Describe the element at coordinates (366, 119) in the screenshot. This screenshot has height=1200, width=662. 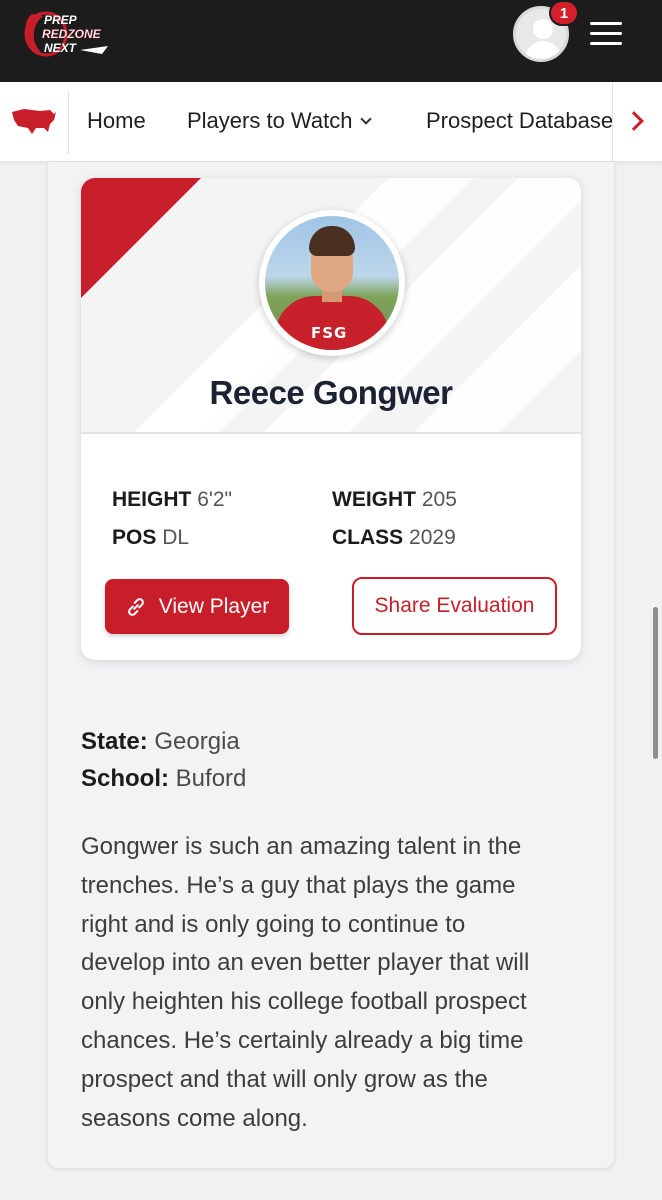
I see `chevron-down-icon` at that location.